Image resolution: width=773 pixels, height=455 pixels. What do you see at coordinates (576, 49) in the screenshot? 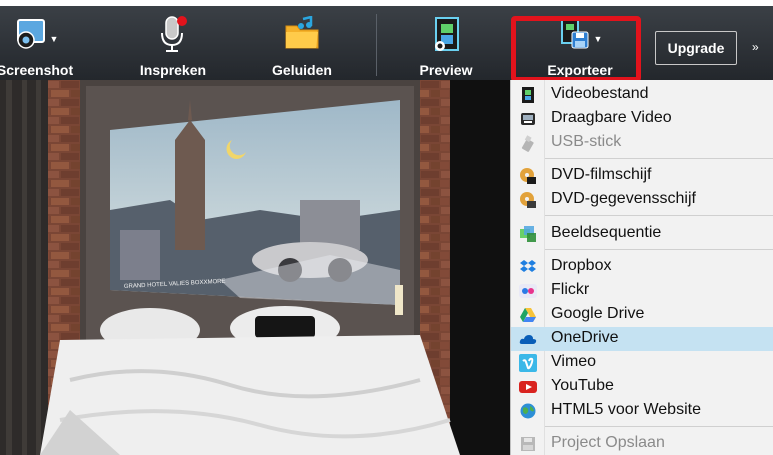
I see `export-highlight-frame` at bounding box center [576, 49].